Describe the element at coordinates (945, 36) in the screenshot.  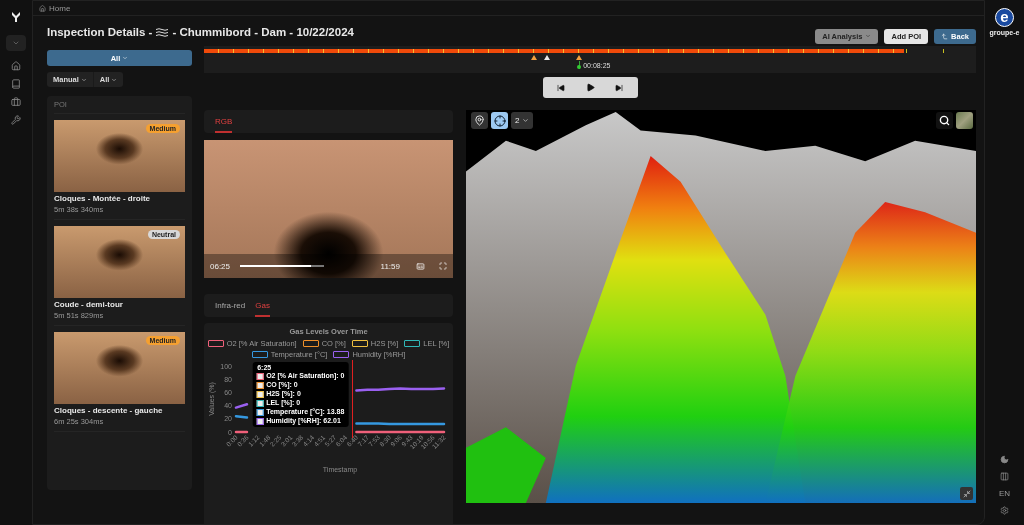
I see `back-arrow-icon` at that location.